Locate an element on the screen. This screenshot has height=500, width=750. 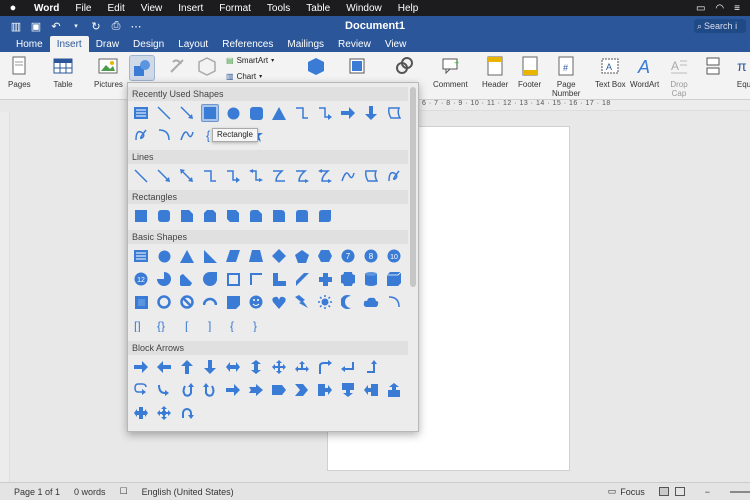
basic-arc-icon is located at coordinates (394, 302).